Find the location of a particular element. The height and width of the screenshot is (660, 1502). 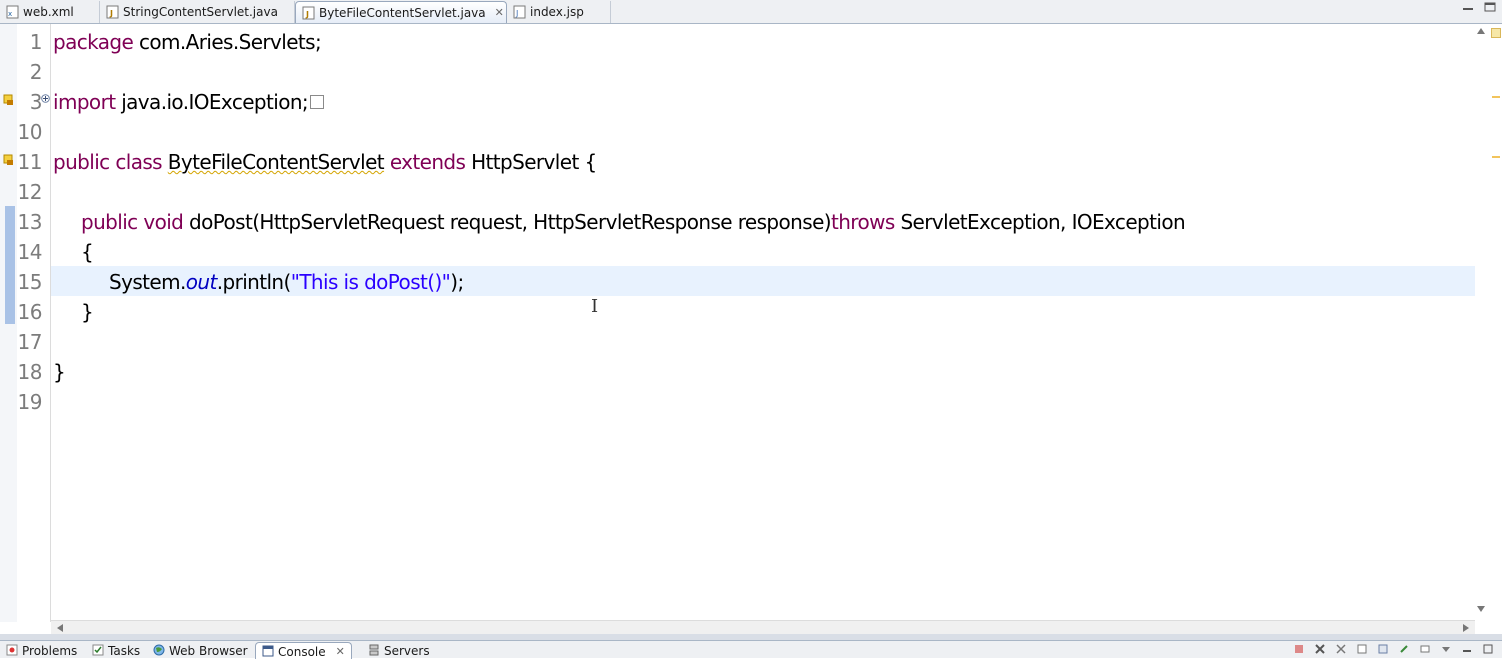

code-line-16: } is located at coordinates (87, 312).